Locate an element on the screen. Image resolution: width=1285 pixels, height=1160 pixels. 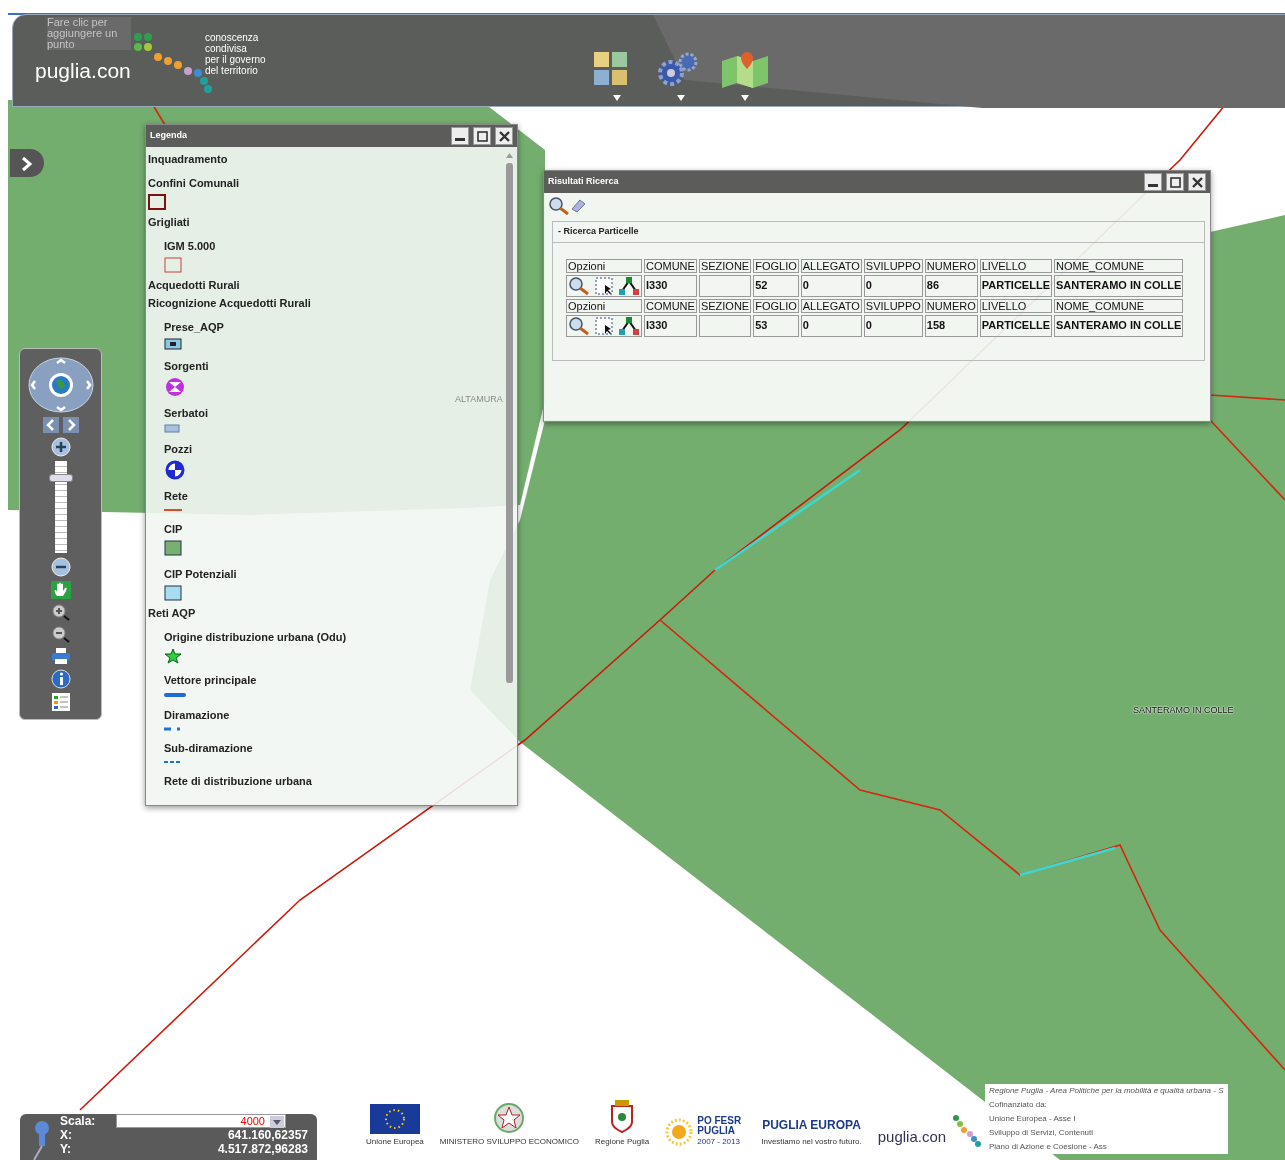
logo-caption: Unione Europea is located at coordinates (395, 1142).